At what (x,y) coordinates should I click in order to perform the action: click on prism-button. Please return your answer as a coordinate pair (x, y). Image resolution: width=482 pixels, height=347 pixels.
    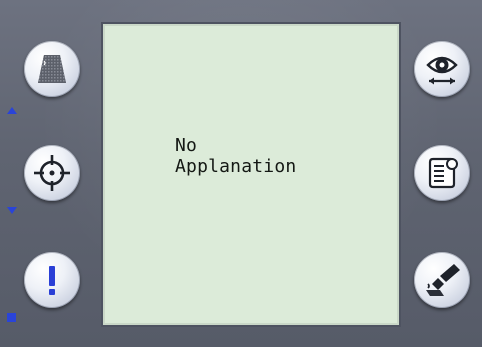
    Looking at the image, I should click on (52, 69).